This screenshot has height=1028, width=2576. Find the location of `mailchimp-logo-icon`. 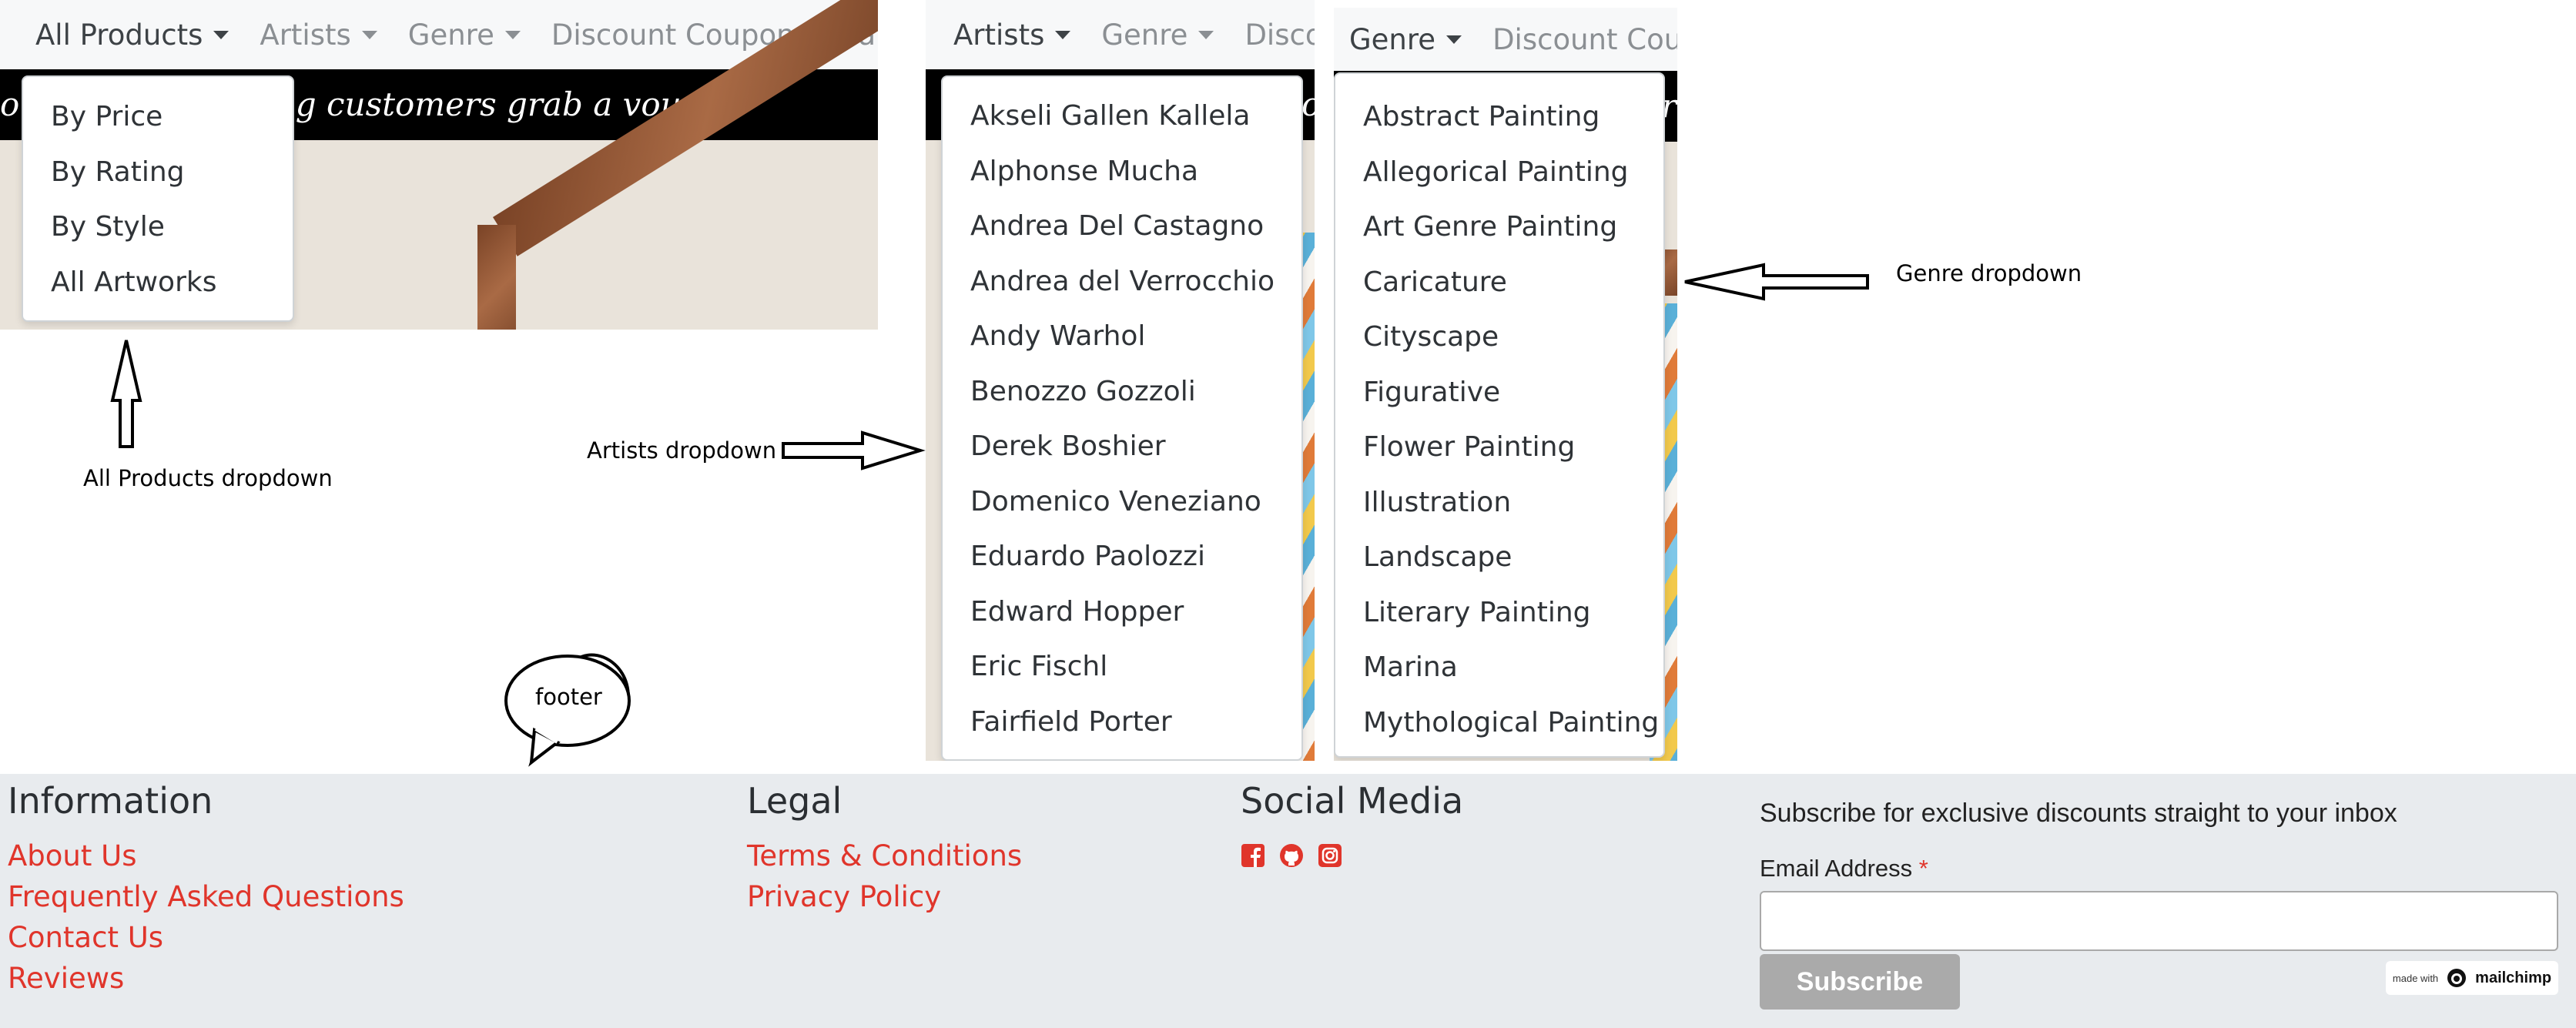

mailchimp-logo-icon is located at coordinates (2457, 978).